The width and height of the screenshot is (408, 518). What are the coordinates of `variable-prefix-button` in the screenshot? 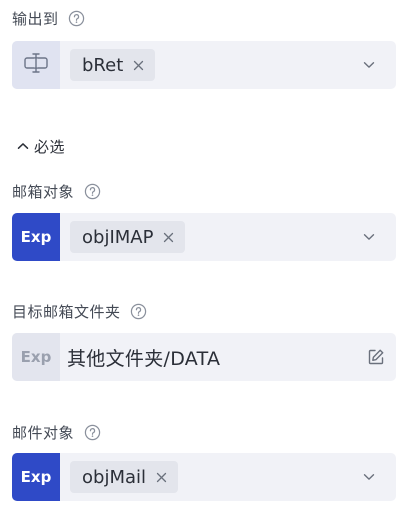 It's located at (36, 65).